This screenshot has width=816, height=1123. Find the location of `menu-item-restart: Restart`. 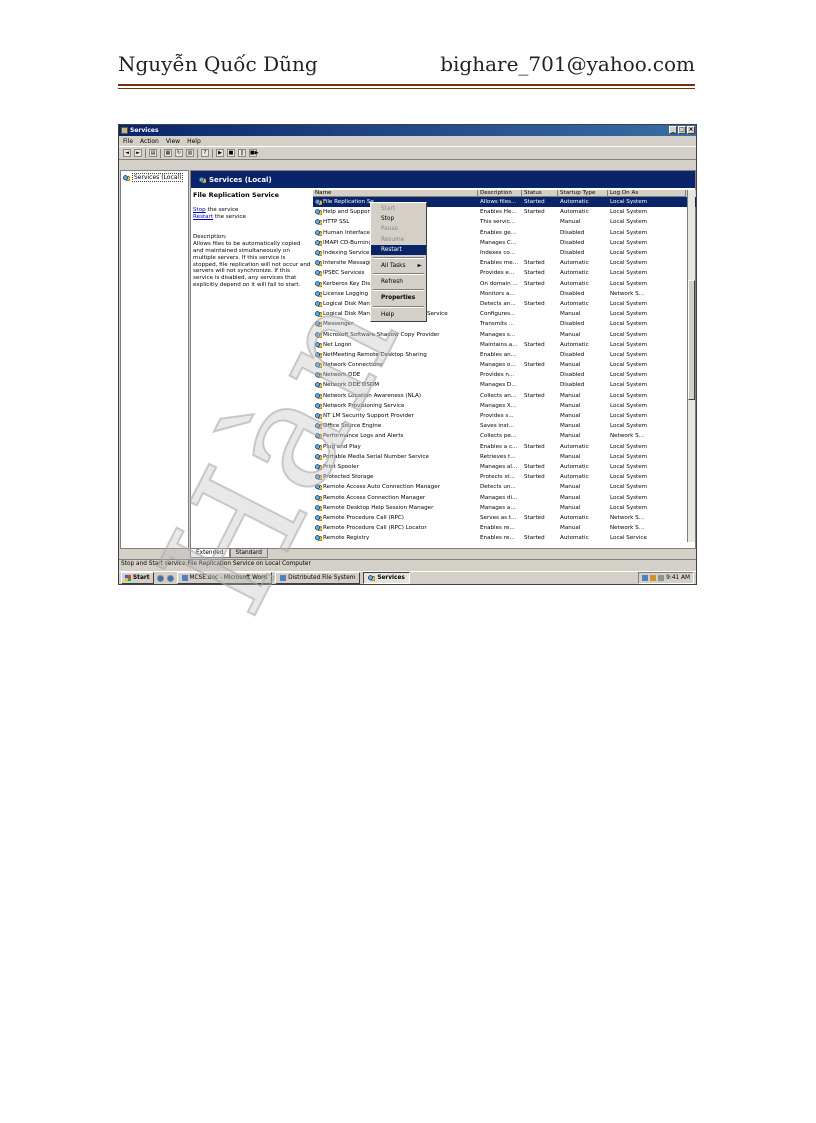

menu-item-restart: Restart is located at coordinates (398, 249).